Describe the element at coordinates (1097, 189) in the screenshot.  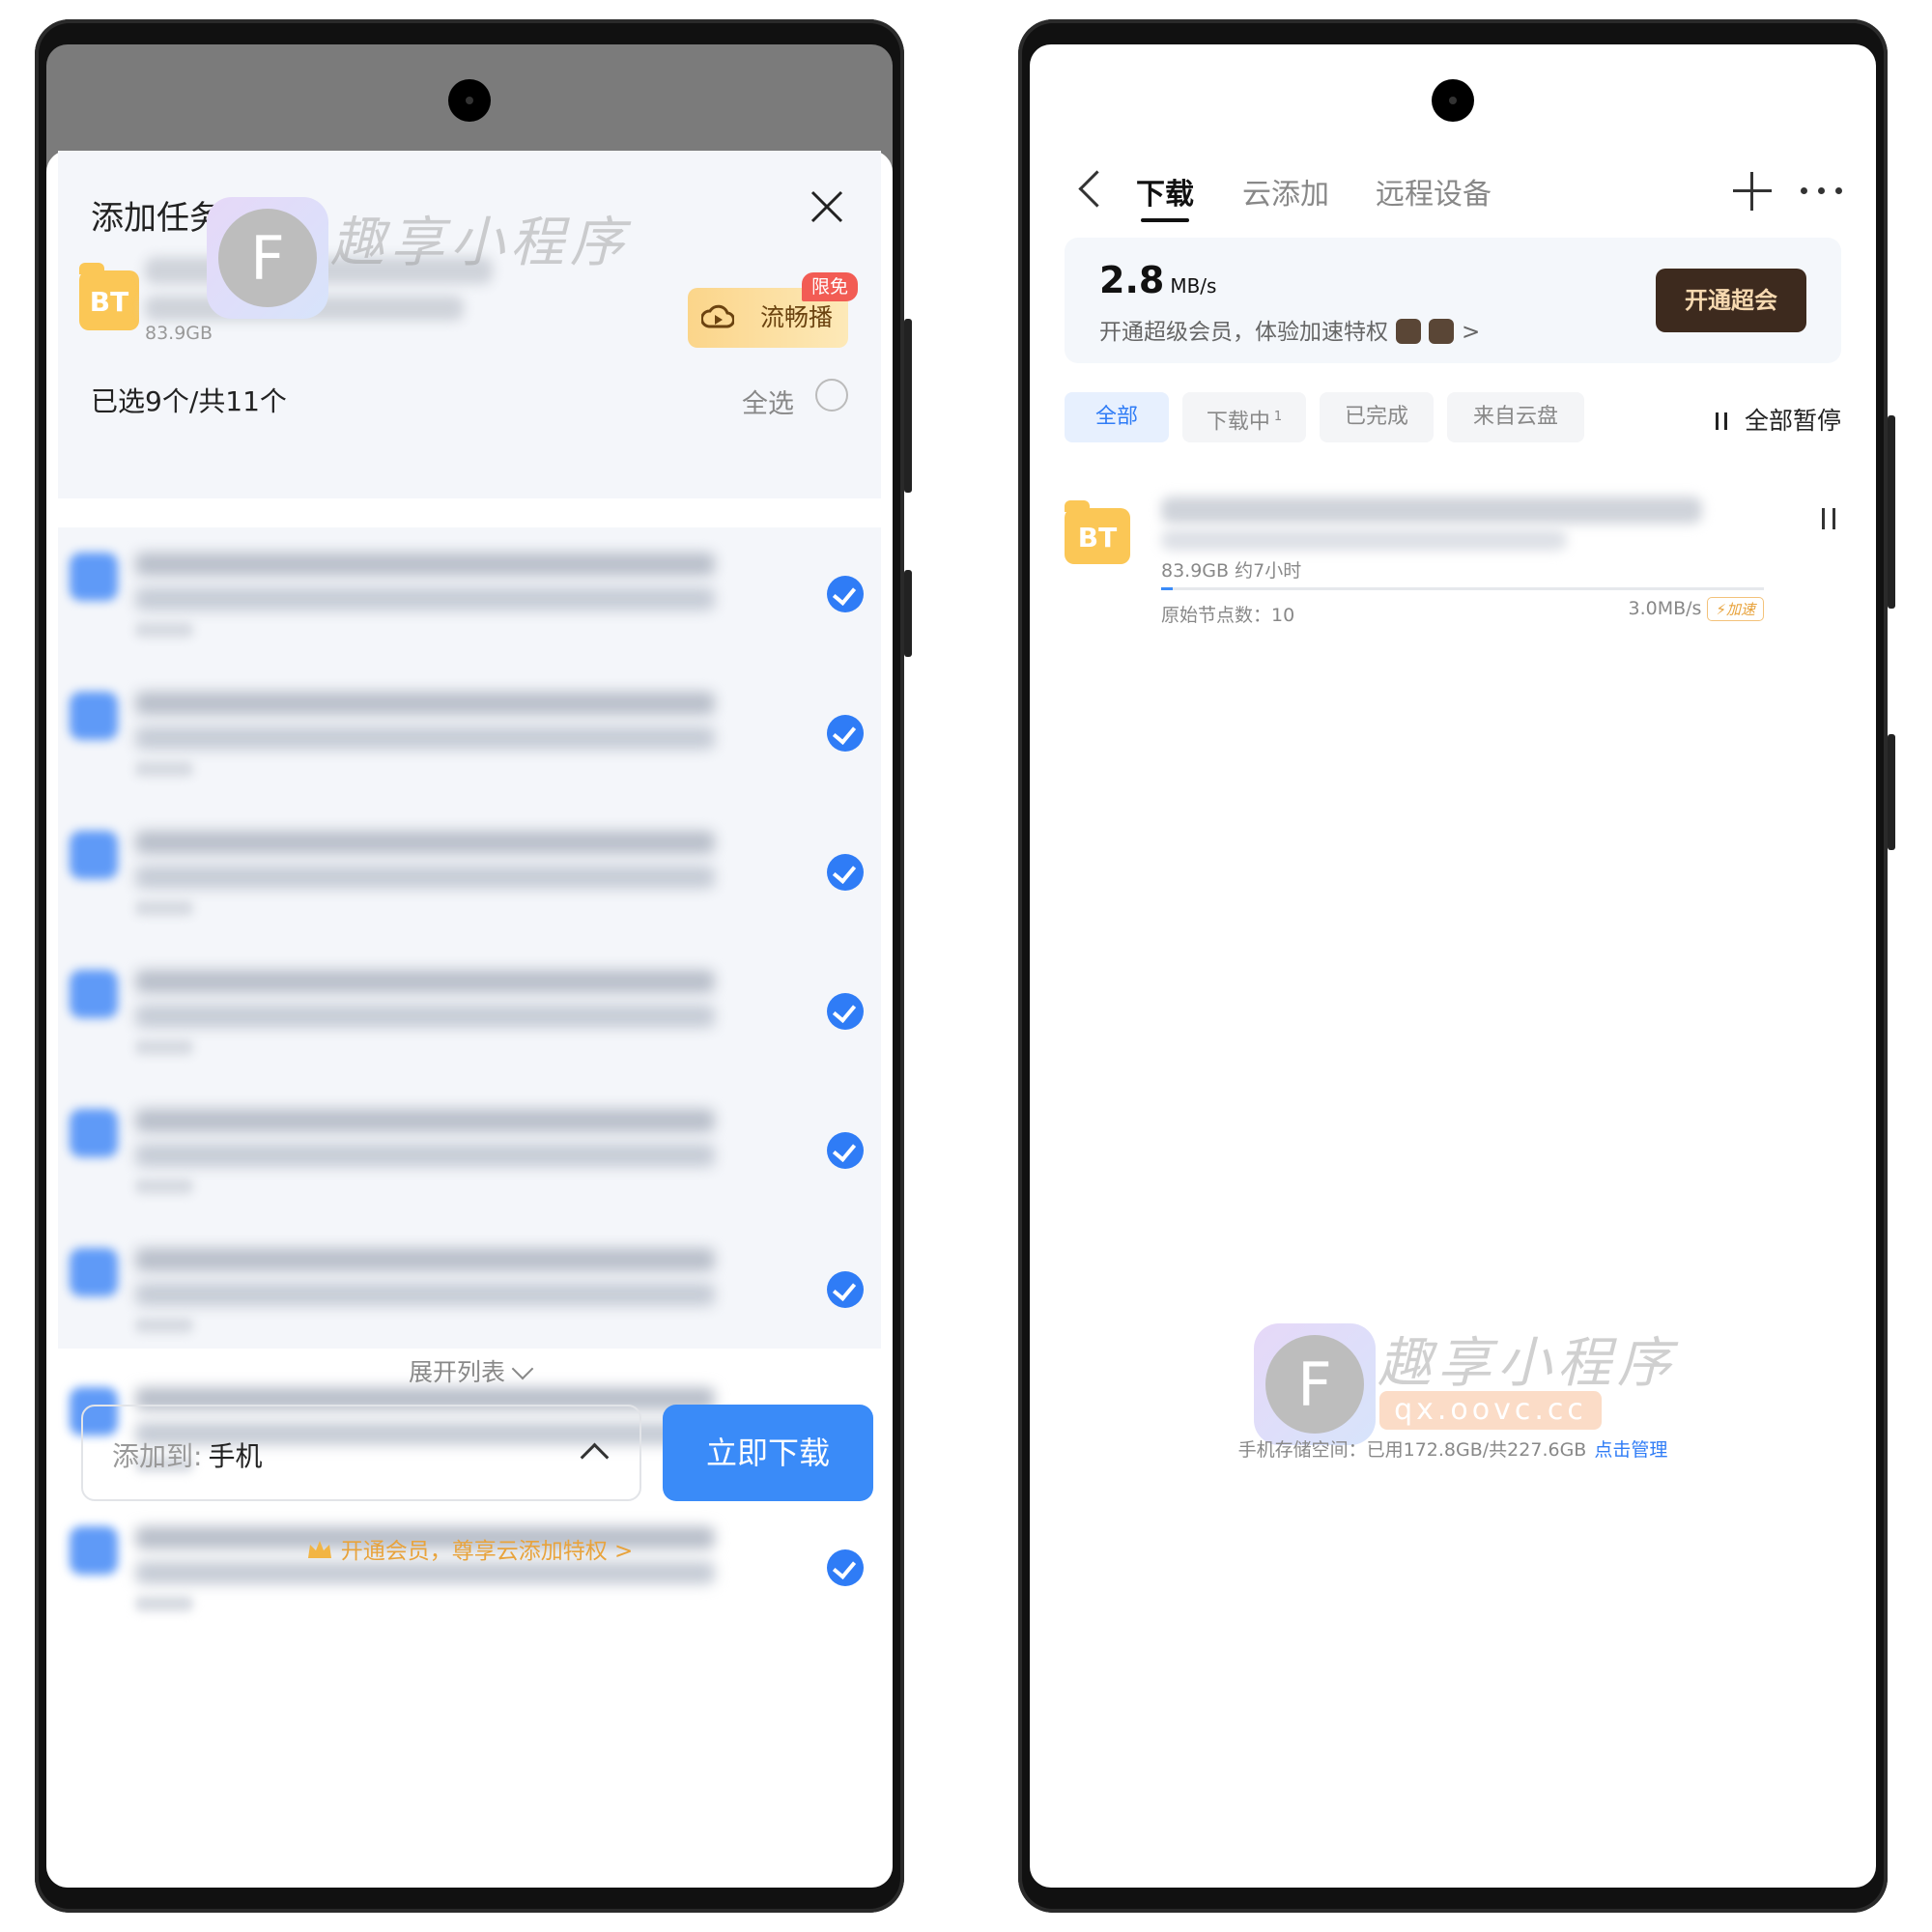
I see `back-icon` at that location.